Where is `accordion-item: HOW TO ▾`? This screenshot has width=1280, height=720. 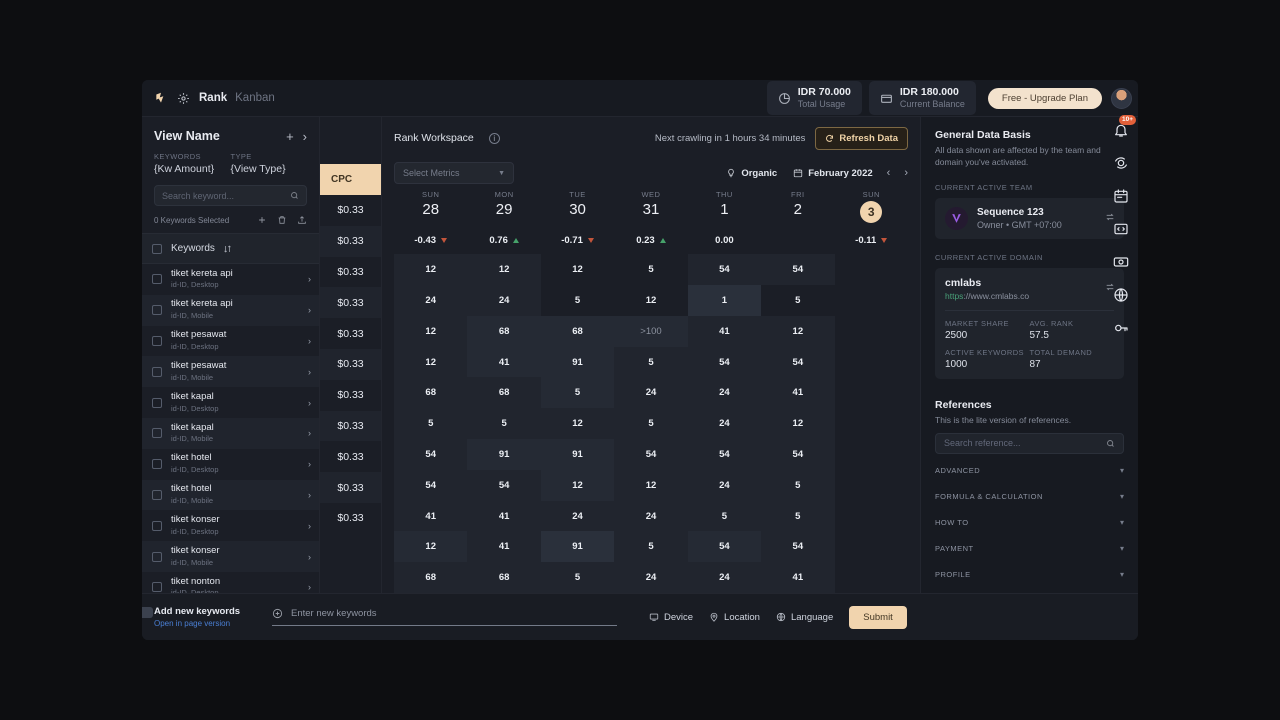
accordion-item: HOW TO ▾ is located at coordinates (1029, 522).